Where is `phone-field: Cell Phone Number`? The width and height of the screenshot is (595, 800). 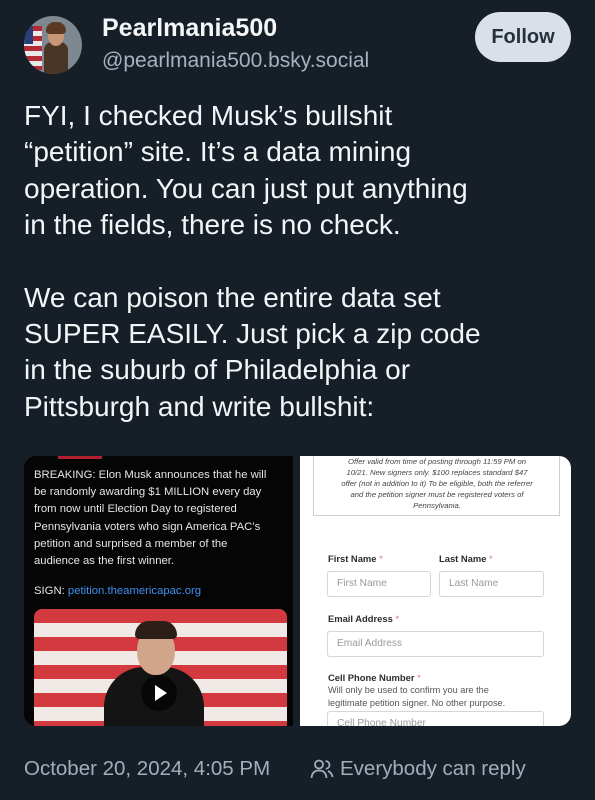 phone-field: Cell Phone Number is located at coordinates (435, 718).